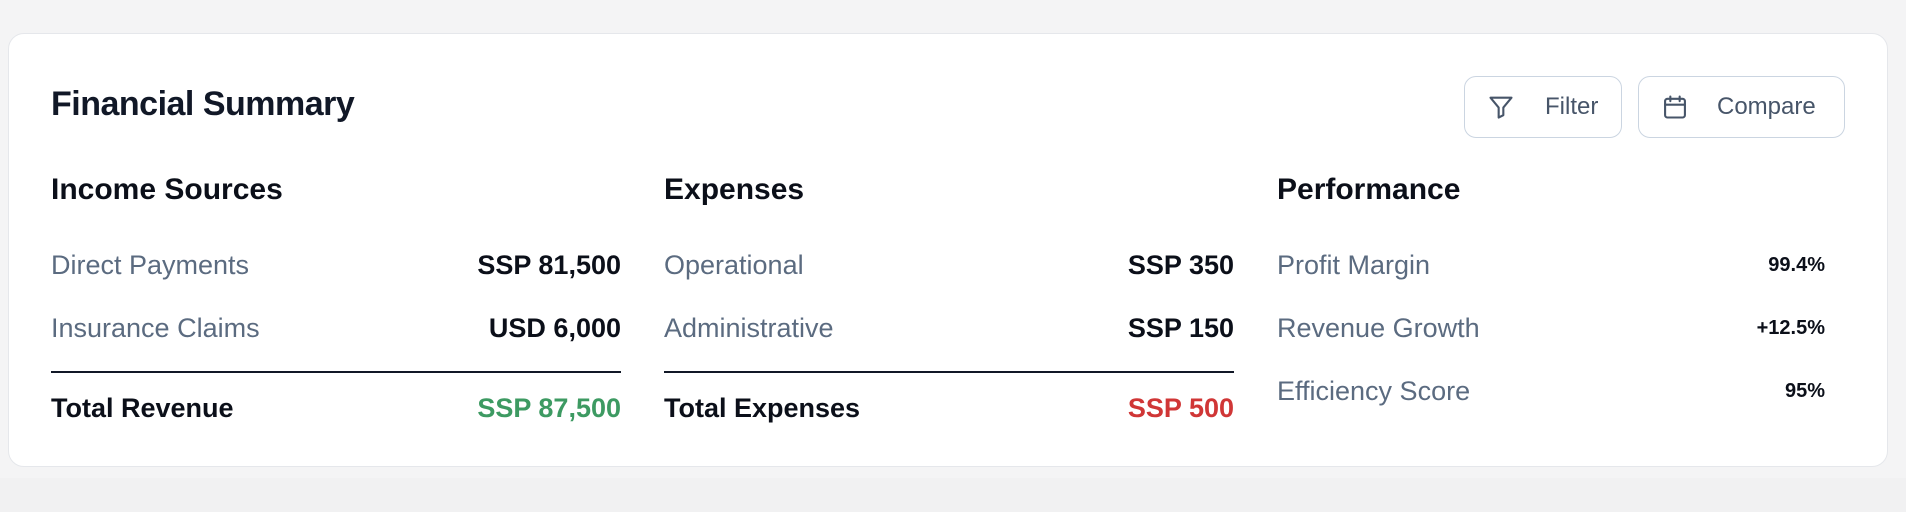  I want to click on performance-row: Profit Margin 99.4%, so click(1551, 265).